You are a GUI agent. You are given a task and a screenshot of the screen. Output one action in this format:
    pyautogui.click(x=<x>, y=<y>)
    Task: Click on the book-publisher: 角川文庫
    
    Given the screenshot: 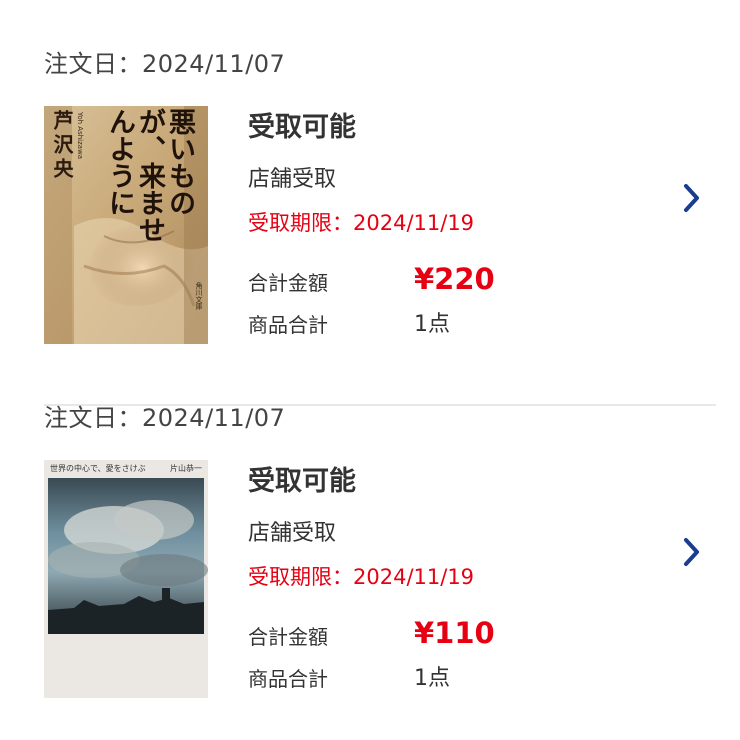 What is the action you would take?
    pyautogui.click(x=199, y=296)
    